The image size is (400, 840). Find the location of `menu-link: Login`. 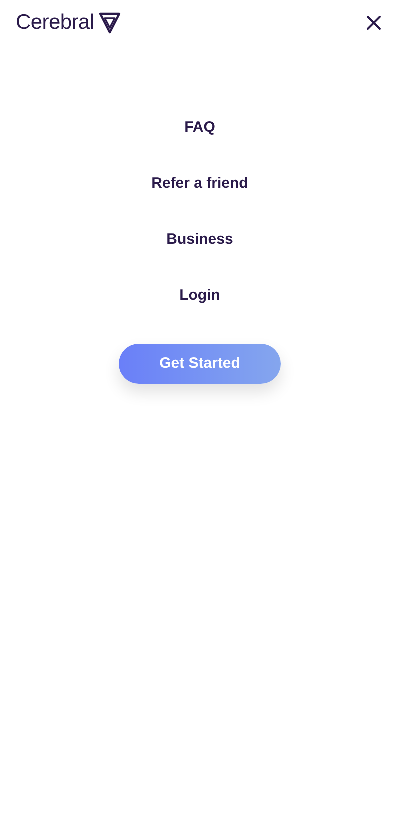

menu-link: Login is located at coordinates (200, 296).